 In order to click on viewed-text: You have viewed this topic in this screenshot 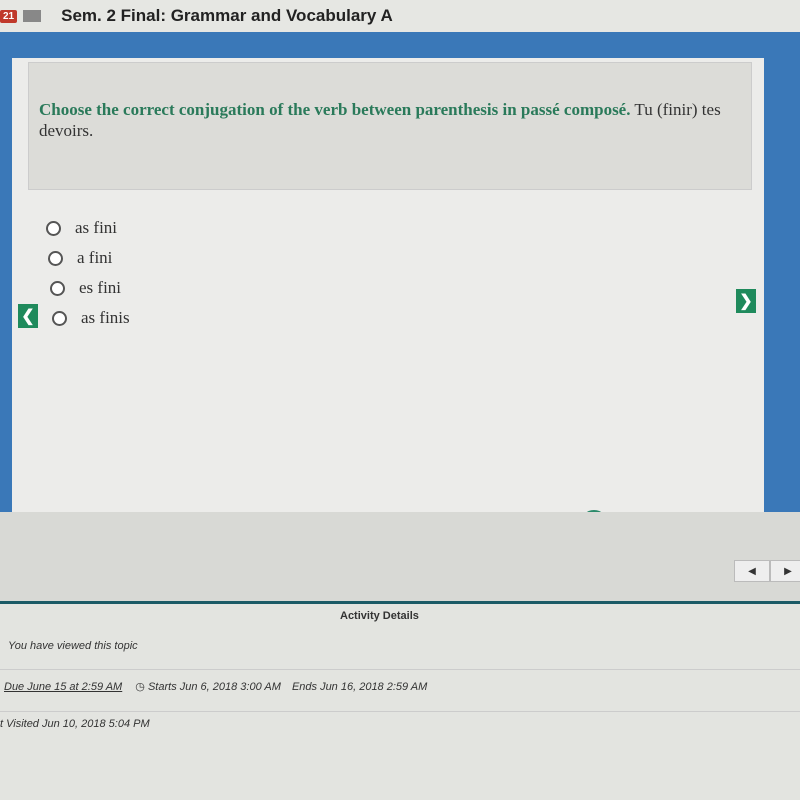, I will do `click(73, 646)`.